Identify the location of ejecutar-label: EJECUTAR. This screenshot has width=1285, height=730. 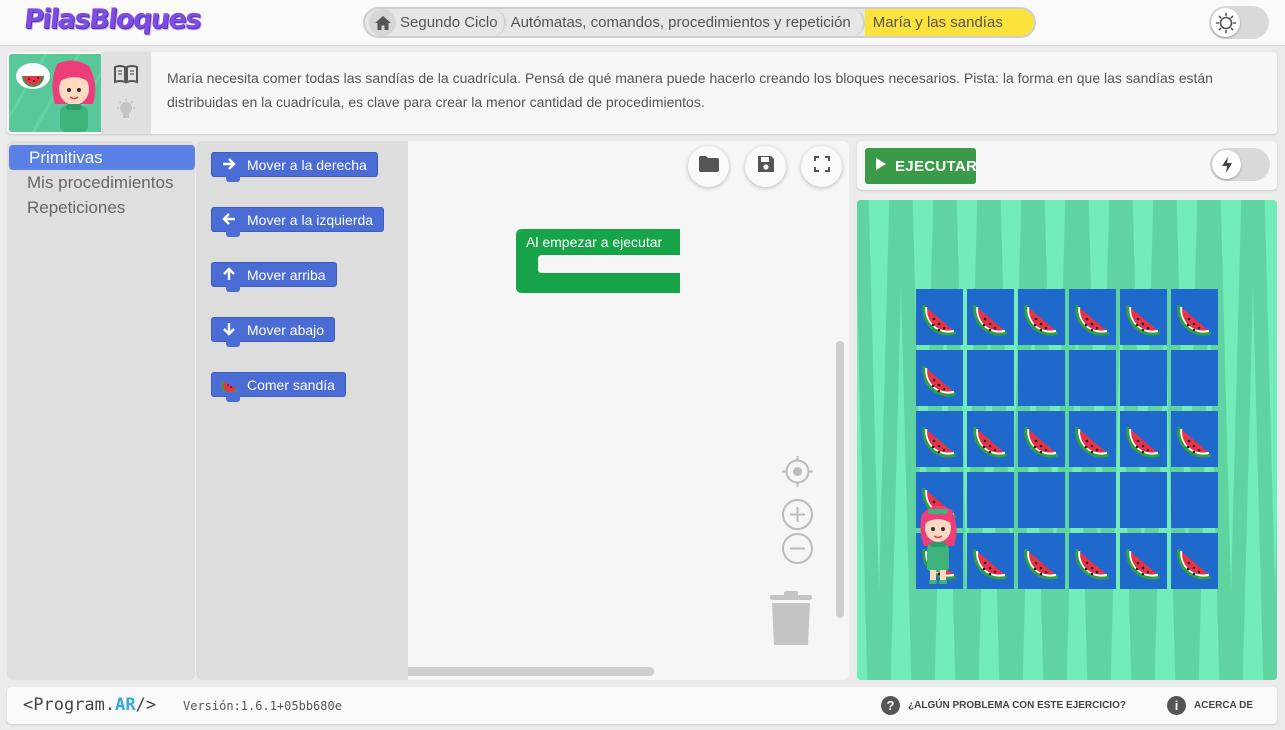
(936, 166).